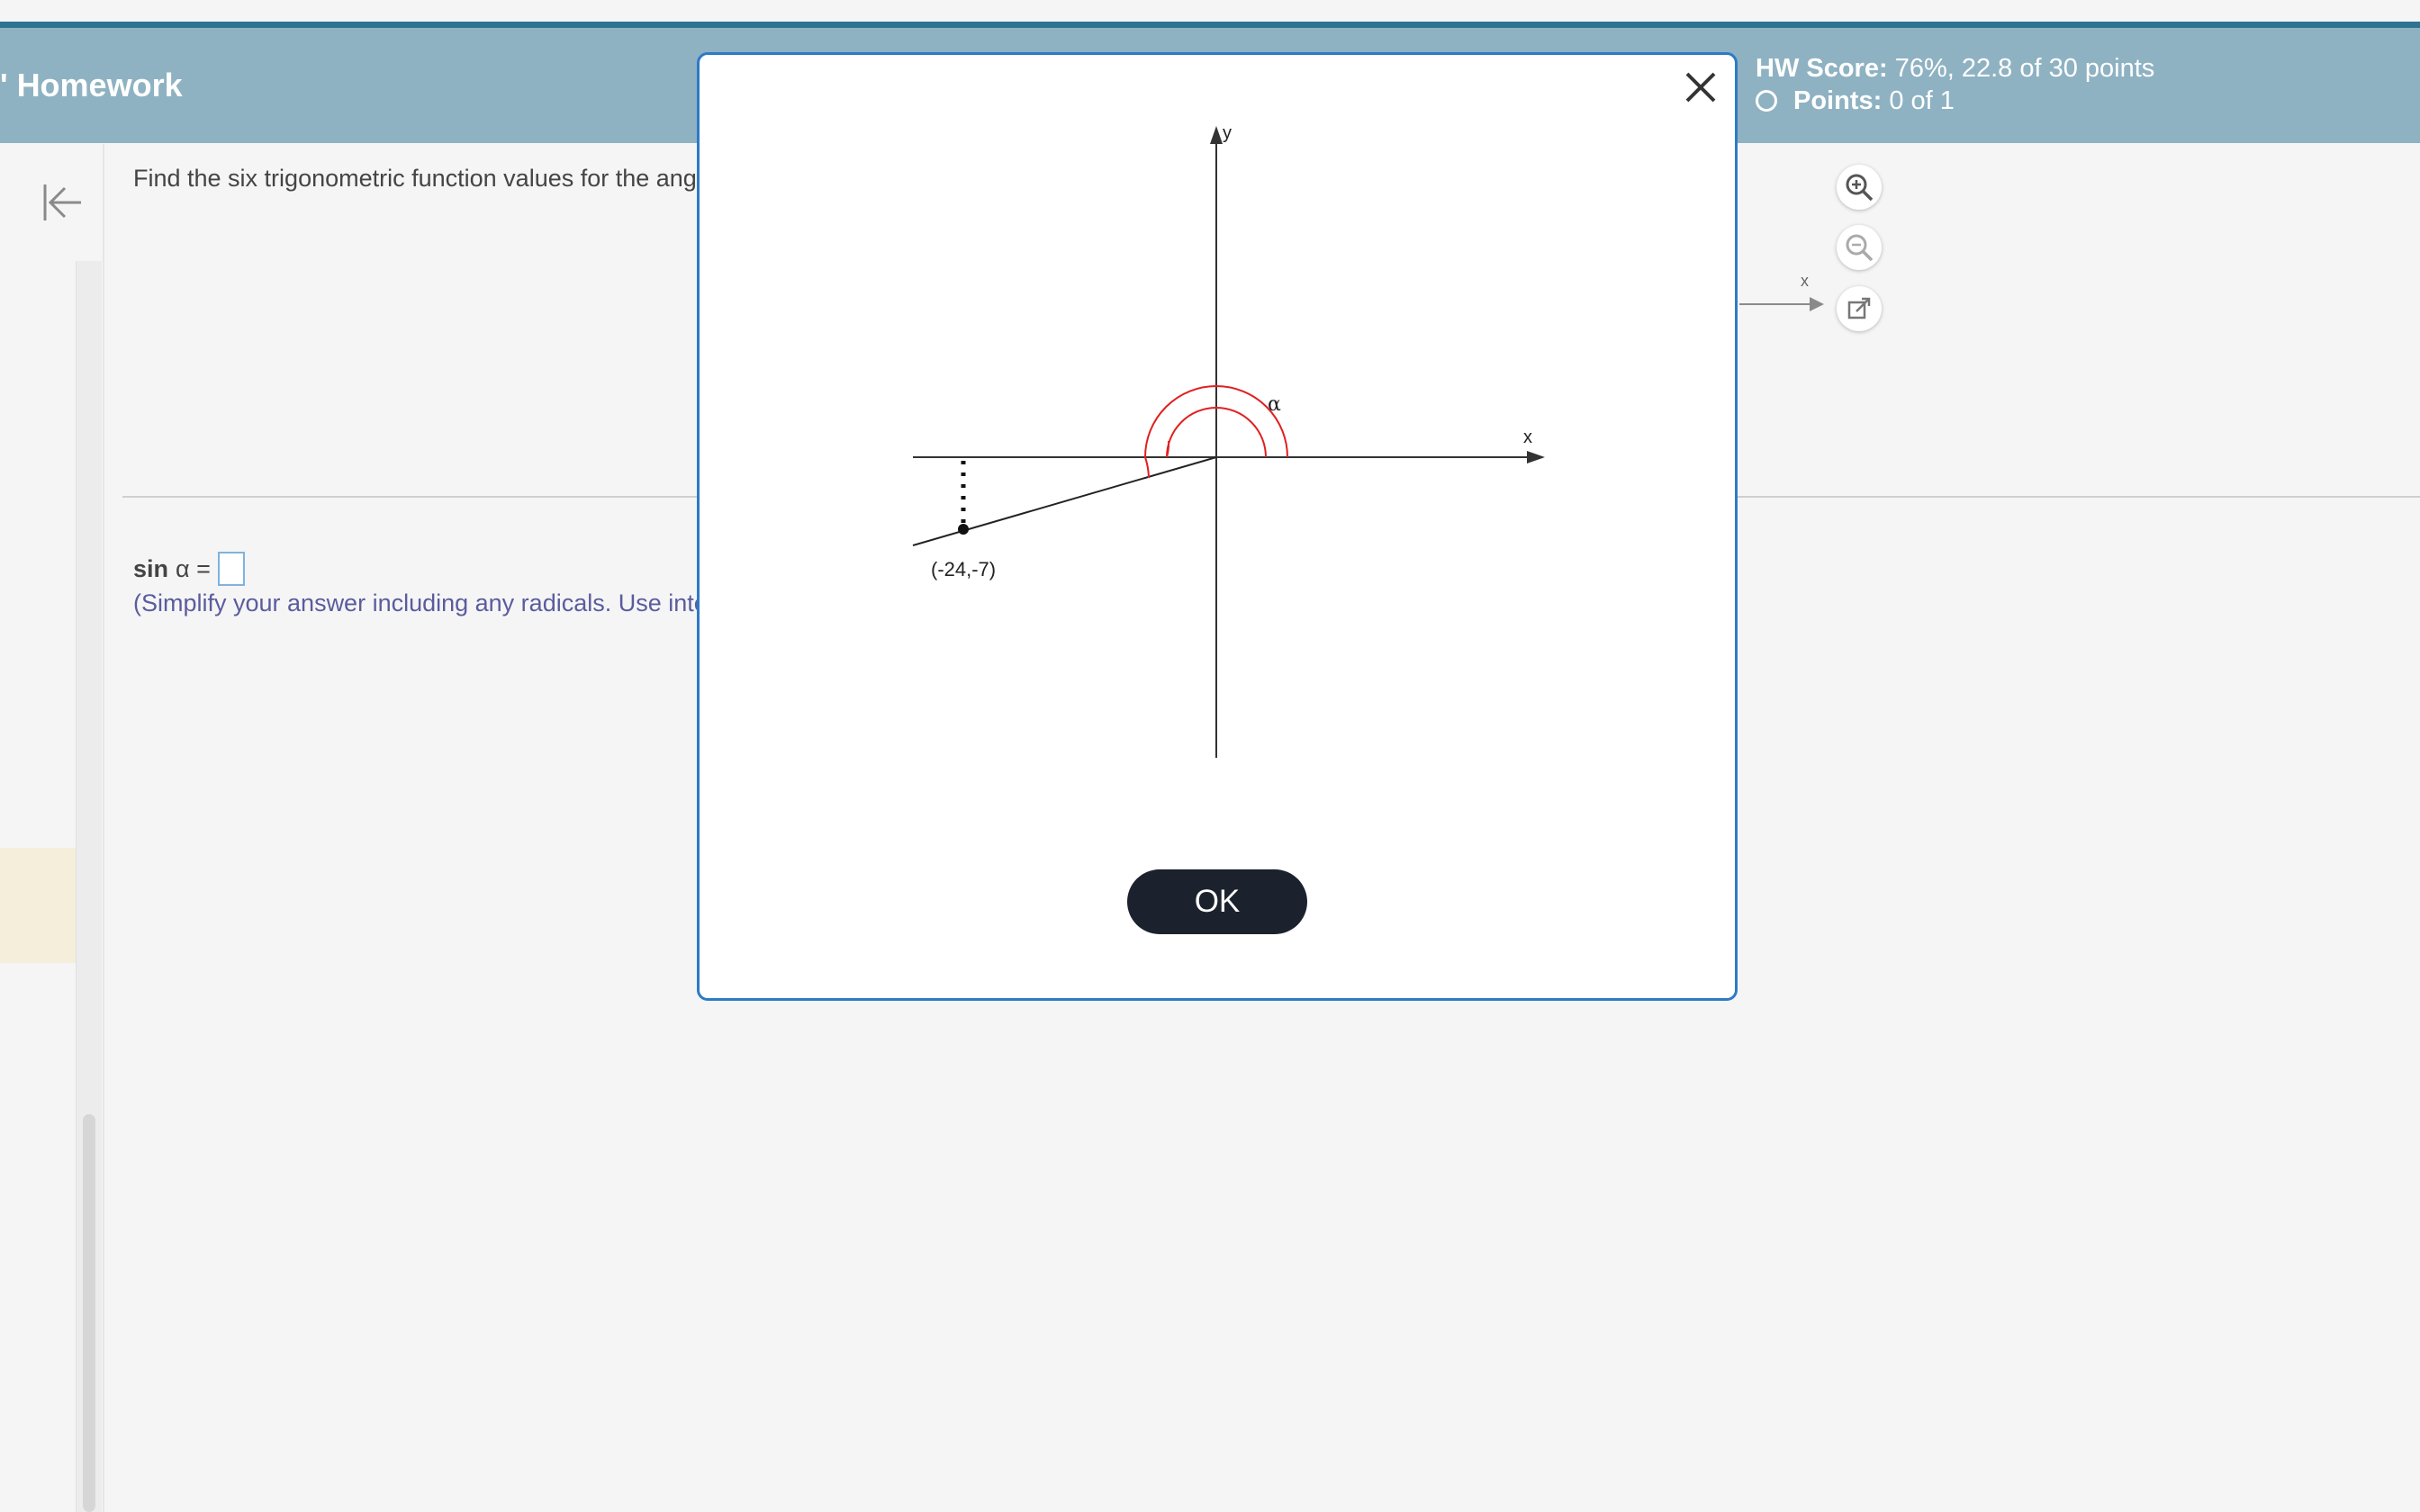  What do you see at coordinates (103, 828) in the screenshot?
I see `sidebar-divider` at bounding box center [103, 828].